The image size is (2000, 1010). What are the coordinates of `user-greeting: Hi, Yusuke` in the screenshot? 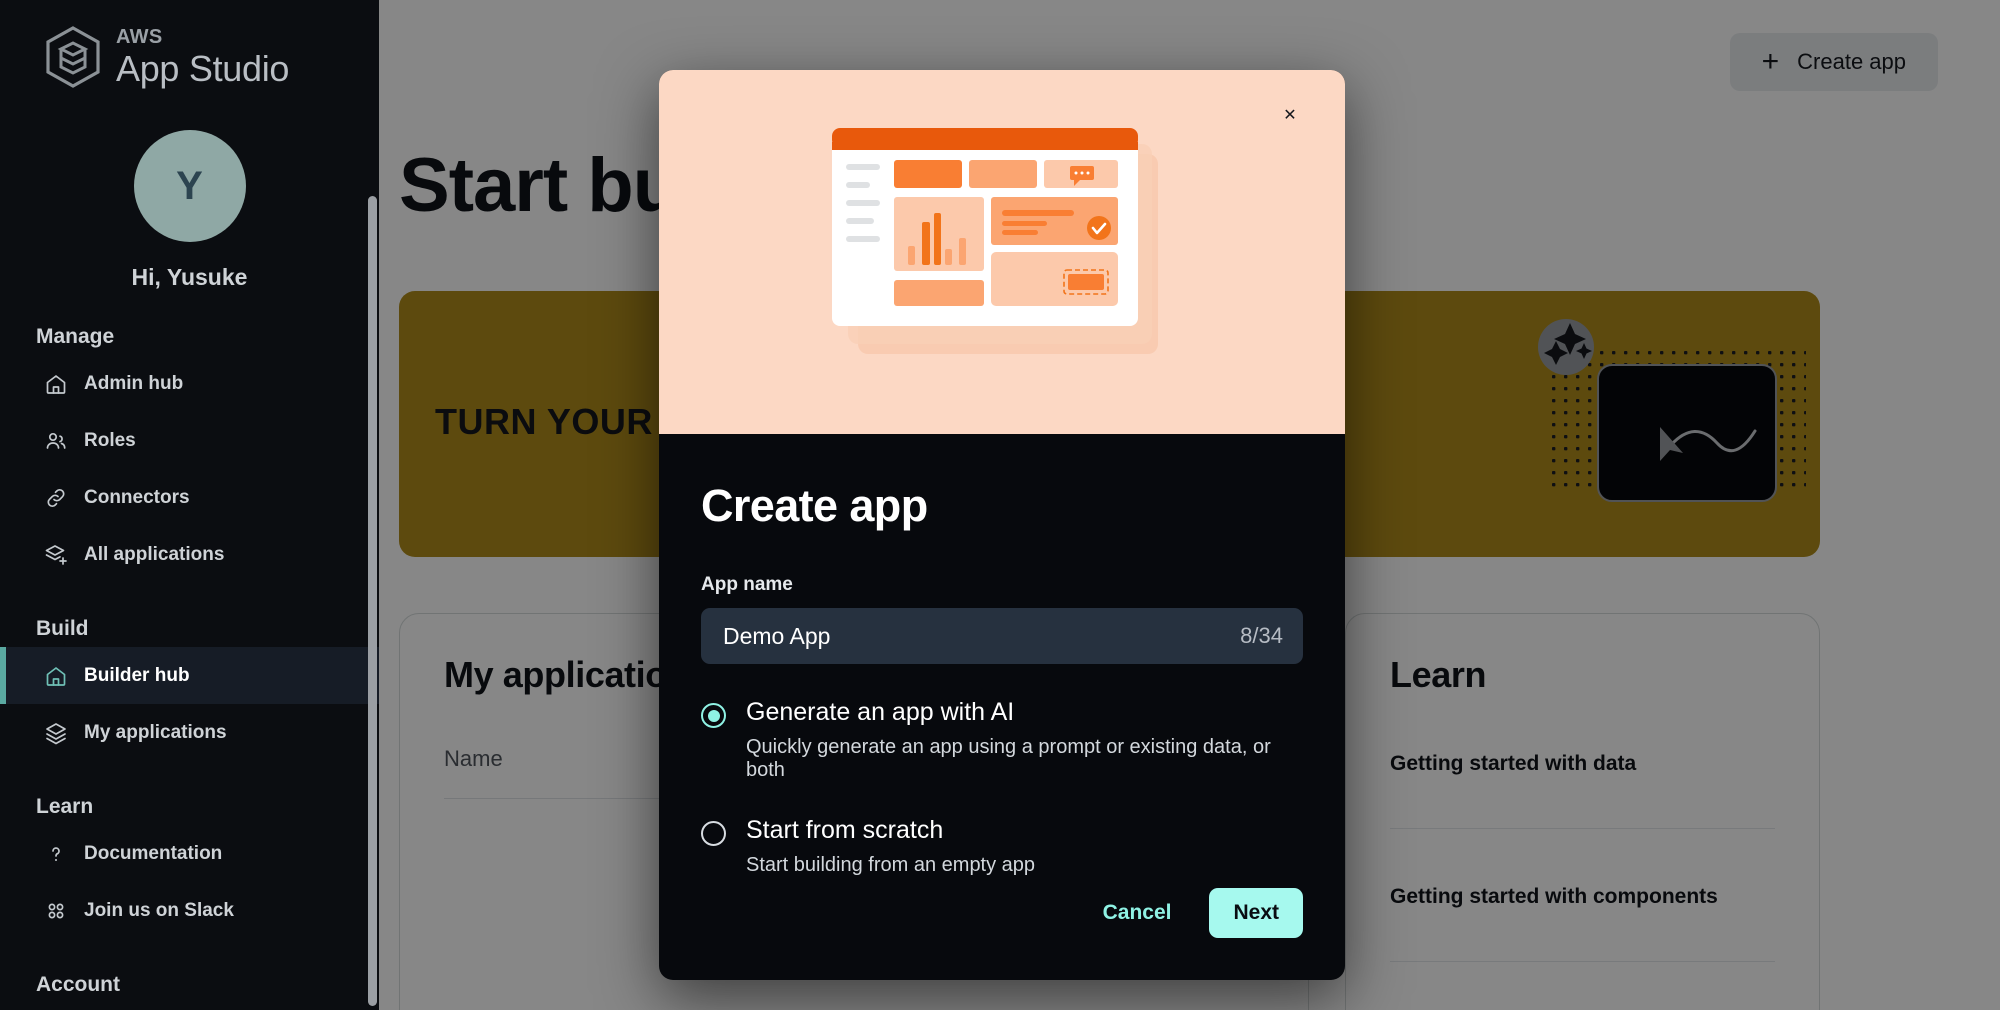 It's located at (189, 277).